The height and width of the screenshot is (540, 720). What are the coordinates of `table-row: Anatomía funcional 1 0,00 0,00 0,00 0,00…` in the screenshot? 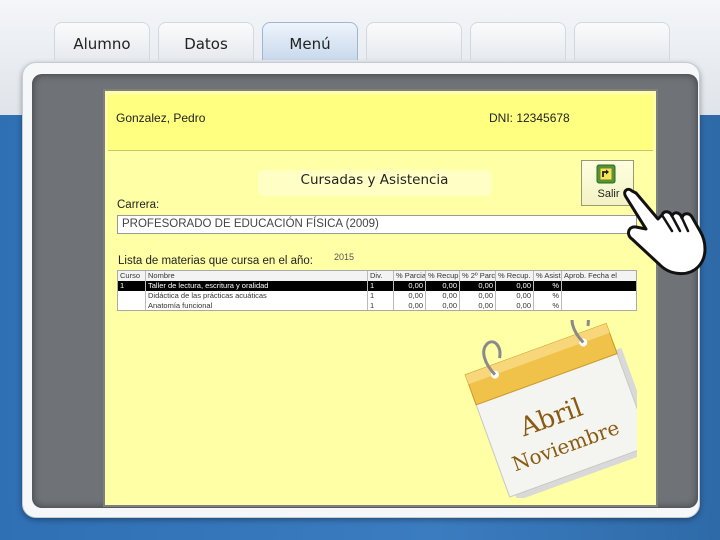 It's located at (377, 305).